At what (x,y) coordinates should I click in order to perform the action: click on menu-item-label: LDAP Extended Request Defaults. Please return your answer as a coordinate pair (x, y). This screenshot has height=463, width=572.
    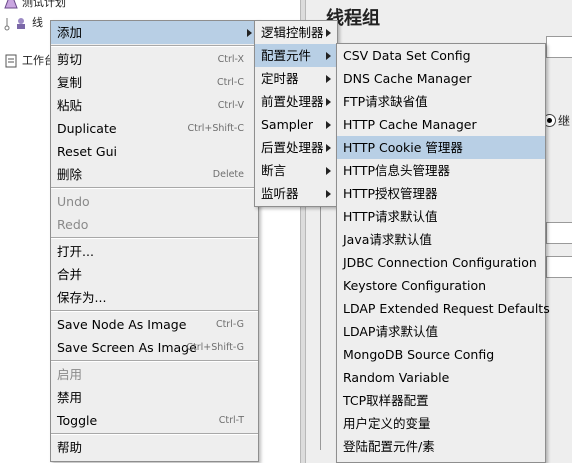
    Looking at the image, I should click on (446, 308).